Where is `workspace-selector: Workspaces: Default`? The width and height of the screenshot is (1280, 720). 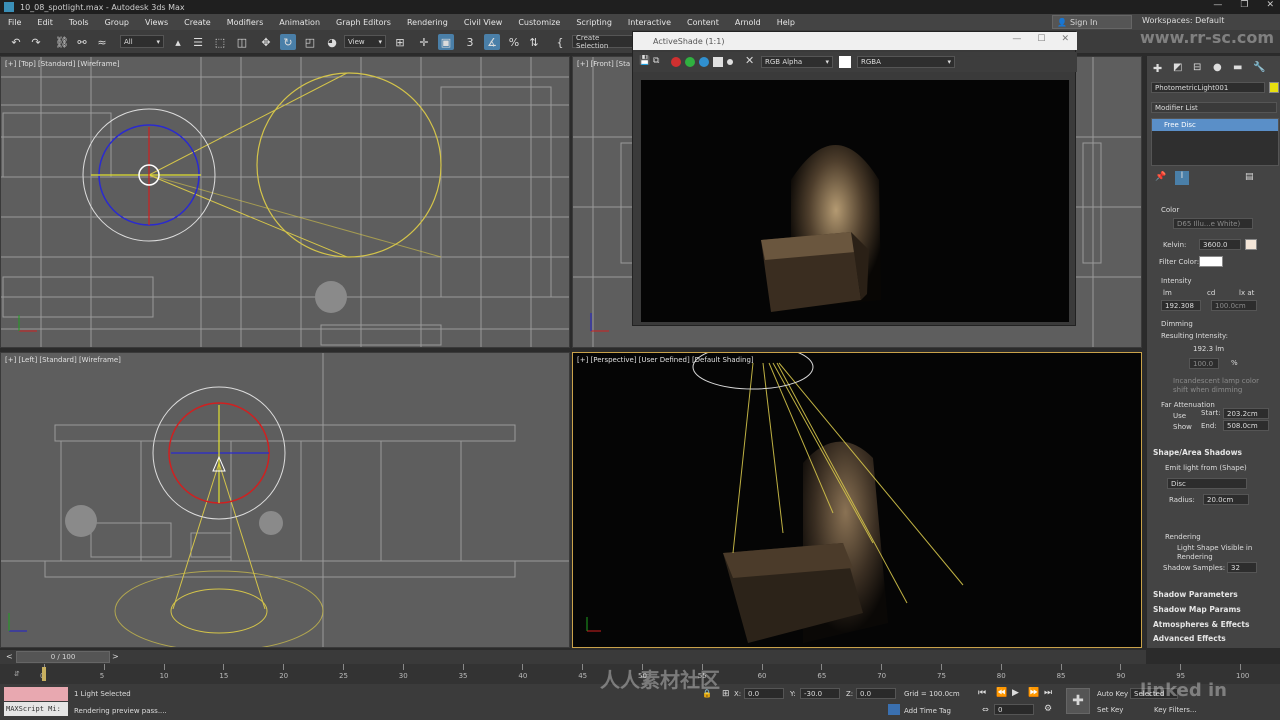
workspace-selector: Workspaces: Default is located at coordinates (1183, 20).